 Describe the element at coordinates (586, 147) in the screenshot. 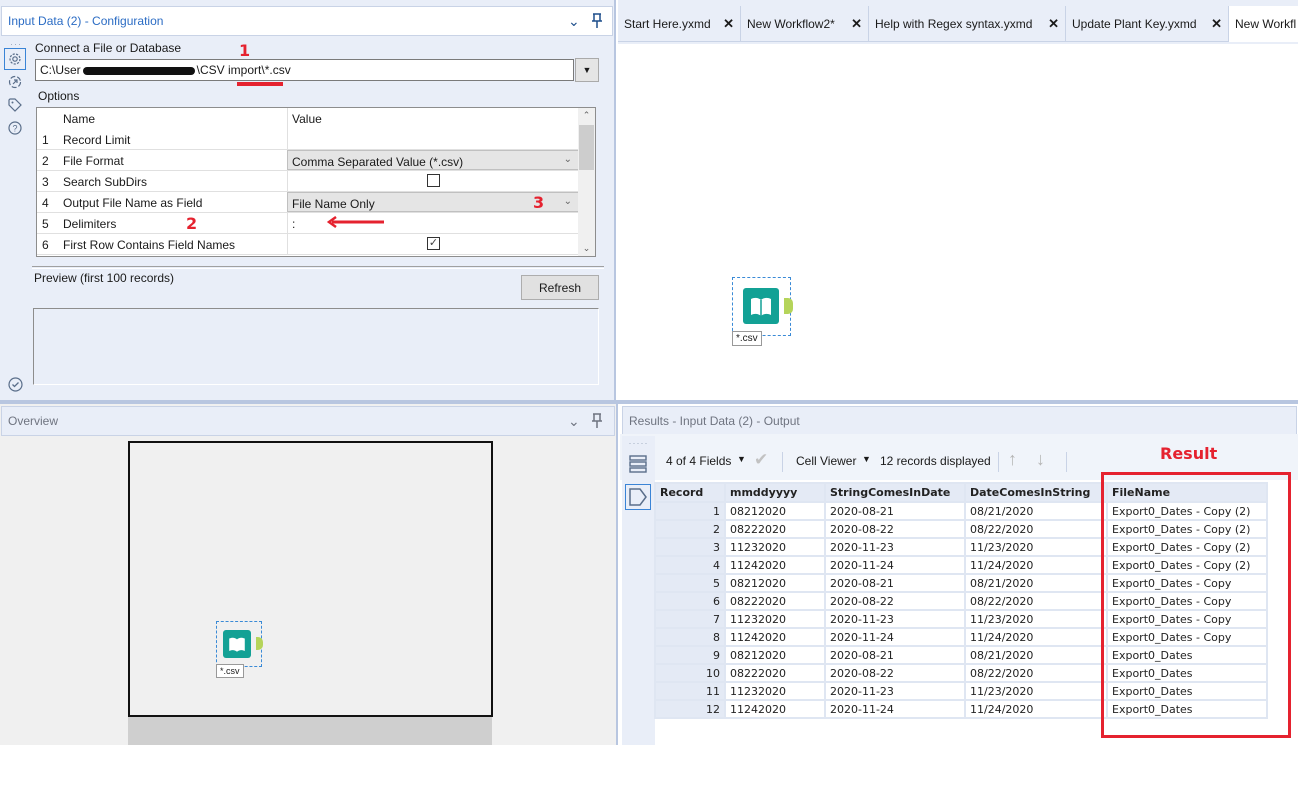

I see `scrollbar-thumb` at that location.